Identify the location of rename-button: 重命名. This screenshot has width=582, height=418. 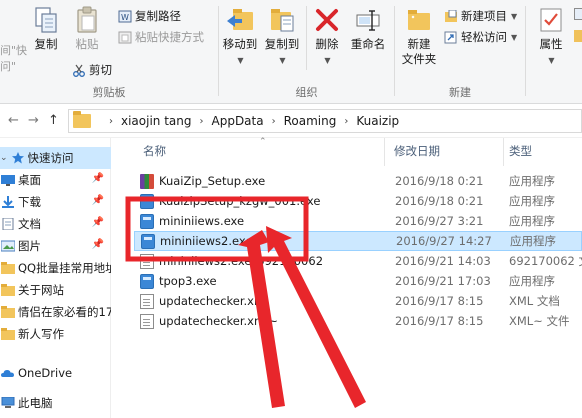
(368, 29).